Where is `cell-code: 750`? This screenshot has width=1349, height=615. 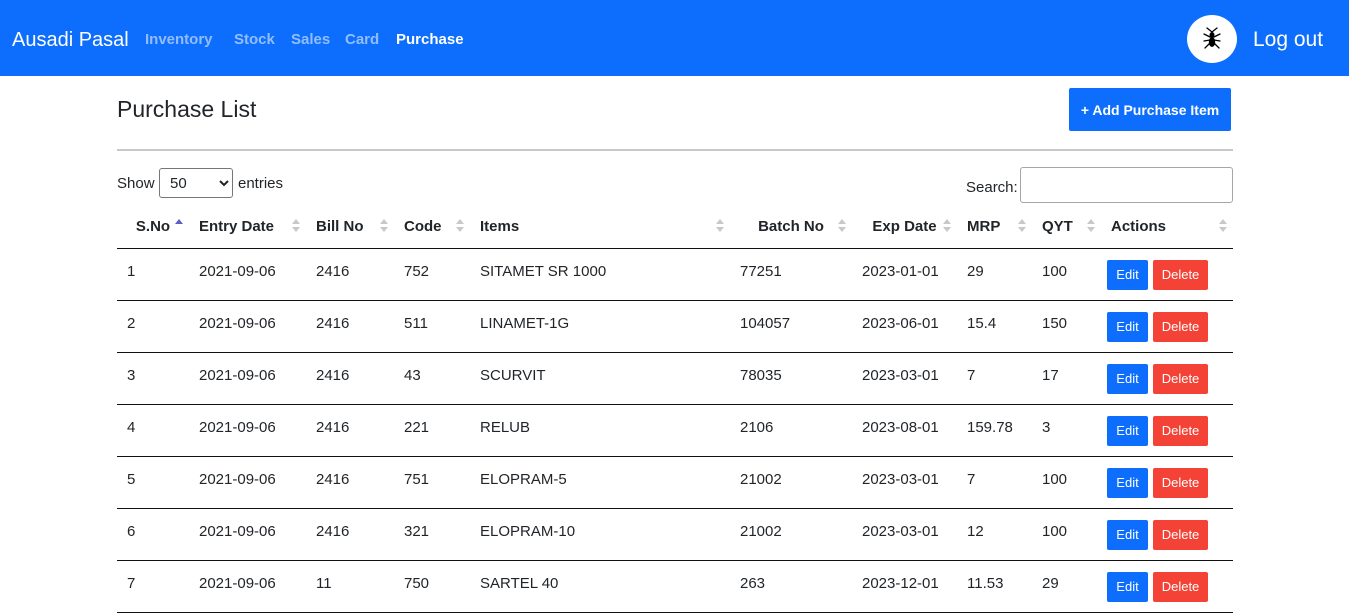
cell-code: 750 is located at coordinates (432, 586).